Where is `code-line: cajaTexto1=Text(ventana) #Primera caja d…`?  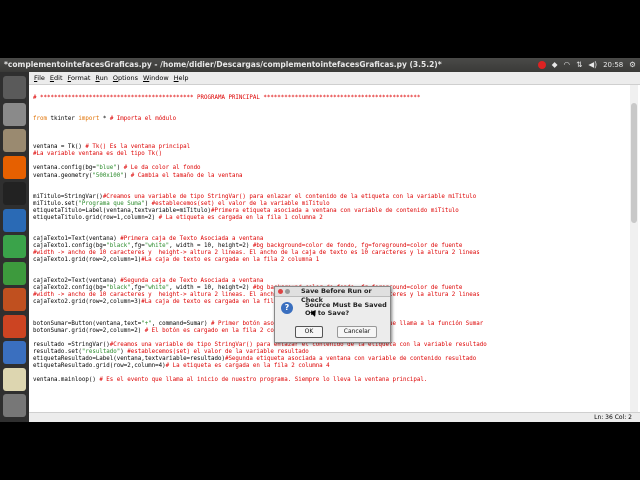 code-line: cajaTexto1=Text(ventana) #Primera caja d… is located at coordinates (148, 238).